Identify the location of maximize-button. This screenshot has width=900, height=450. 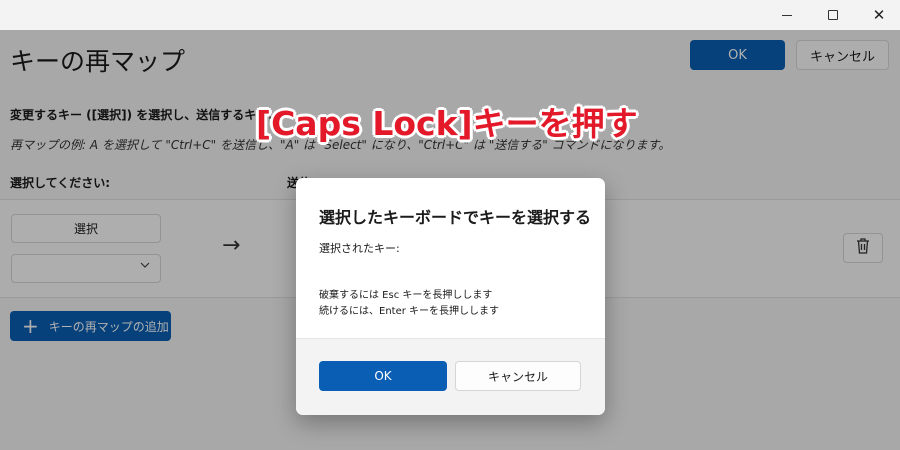
(833, 15).